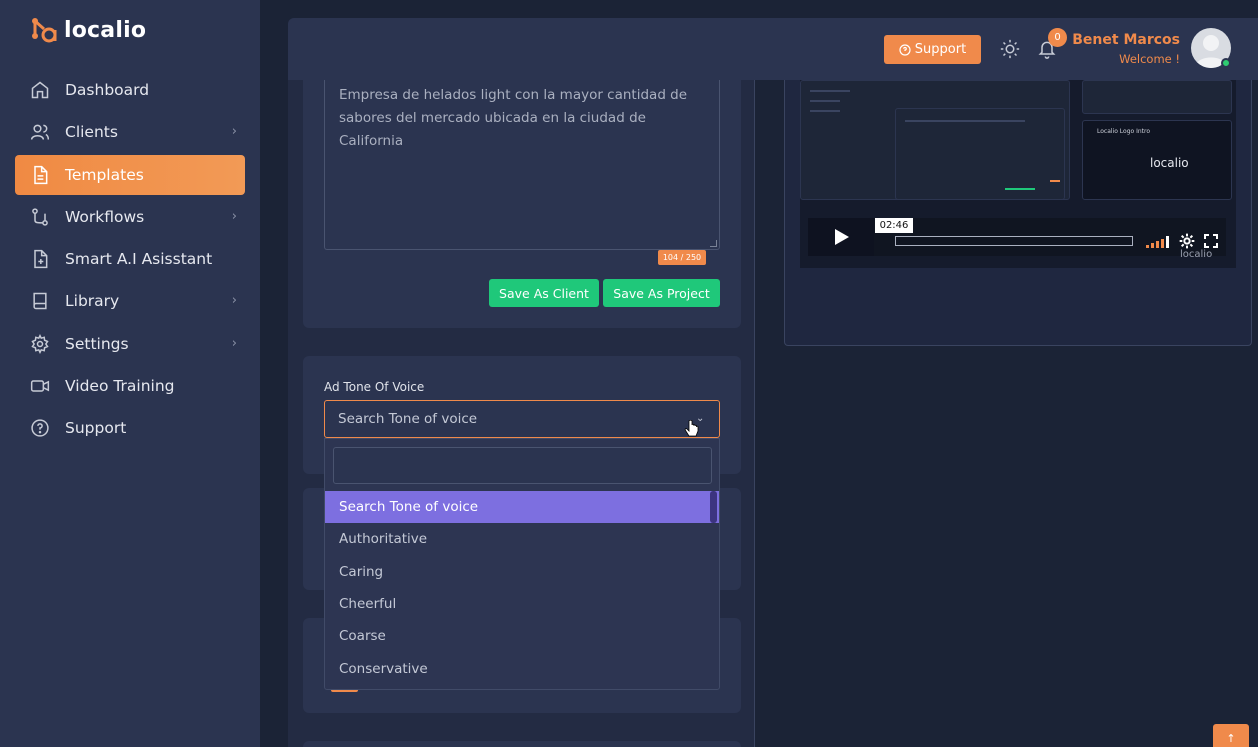  What do you see at coordinates (92, 301) in the screenshot?
I see `sidebar-item-label: Library` at bounding box center [92, 301].